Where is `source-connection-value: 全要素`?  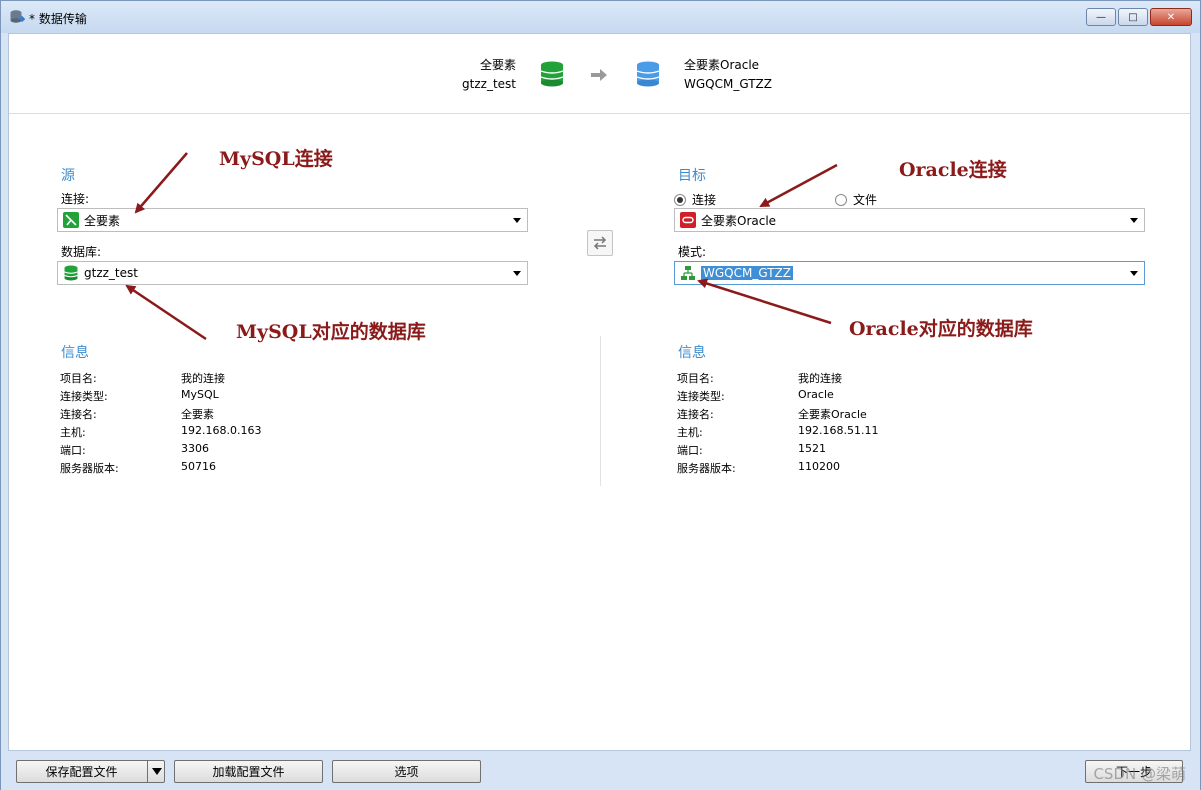 source-connection-value: 全要素 is located at coordinates (102, 220).